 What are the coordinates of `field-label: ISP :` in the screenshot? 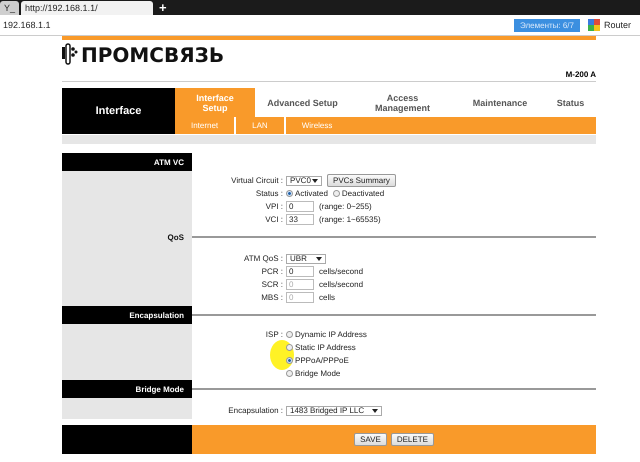 It's located at (274, 334).